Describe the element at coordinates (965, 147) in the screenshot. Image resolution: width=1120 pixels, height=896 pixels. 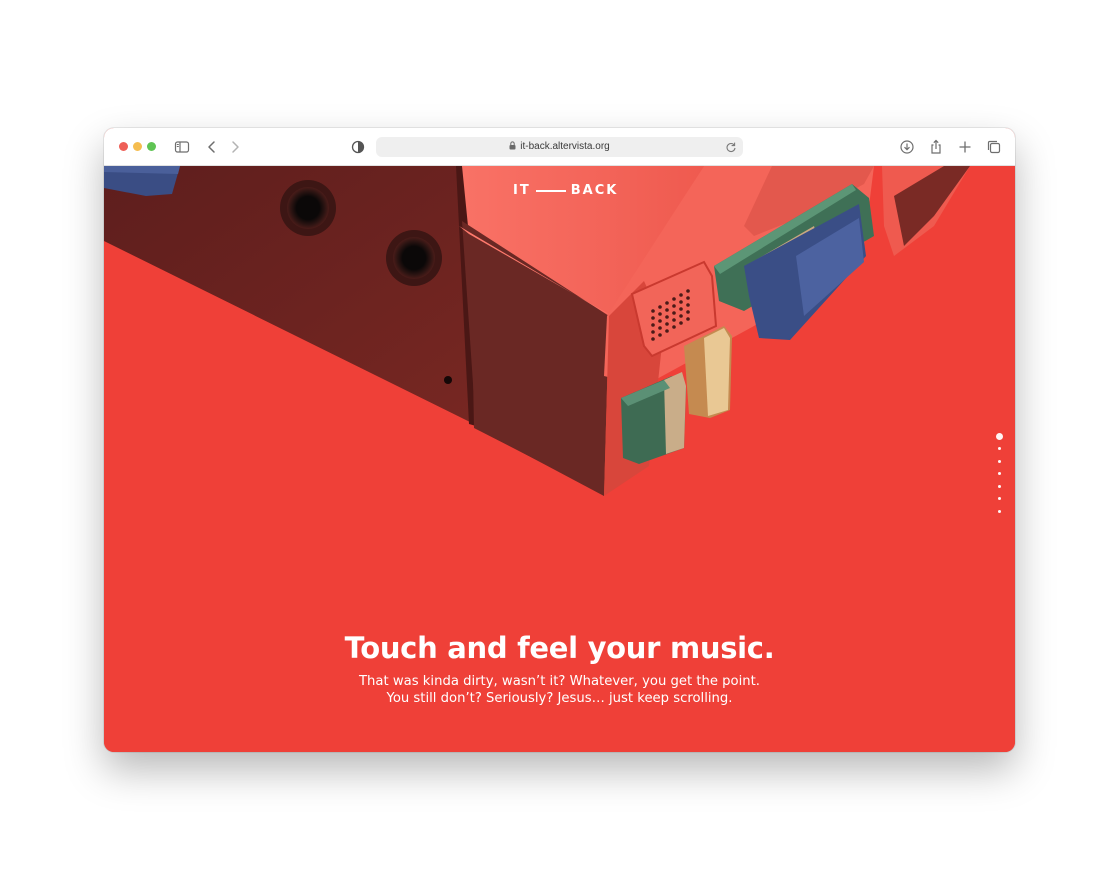
I see `new-tab-icon` at that location.